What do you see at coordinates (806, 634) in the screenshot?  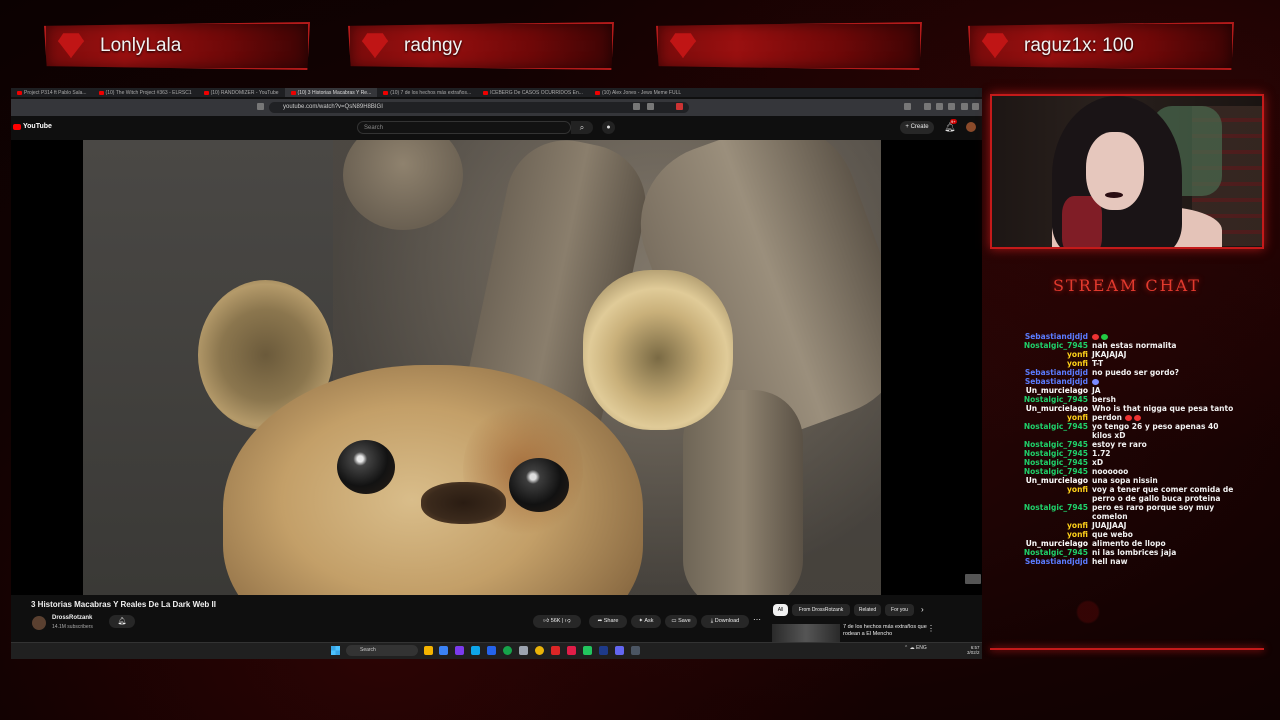 I see `recommended-thumbnail` at bounding box center [806, 634].